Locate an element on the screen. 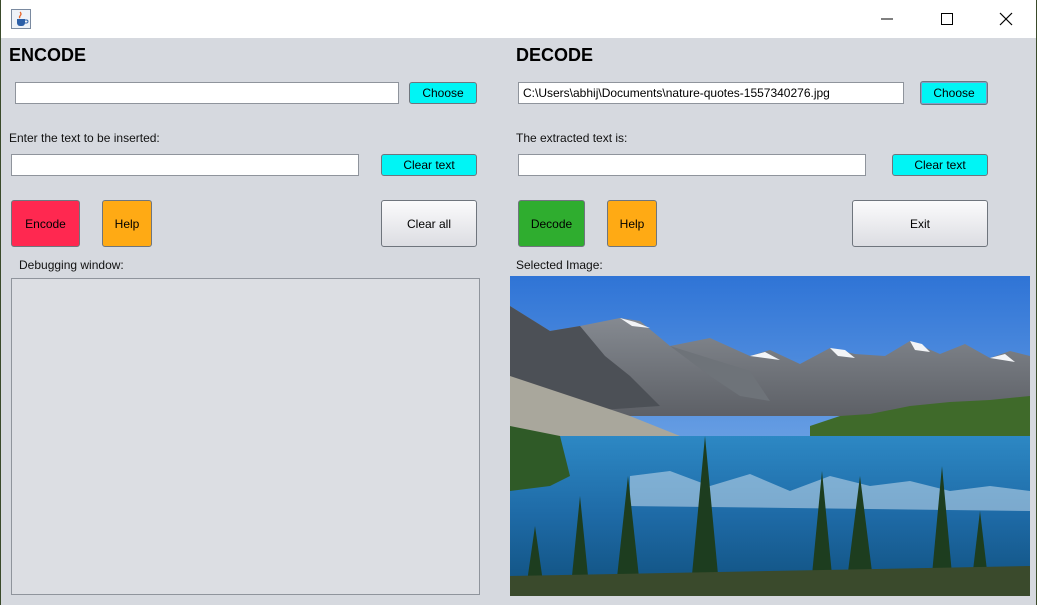 The width and height of the screenshot is (1037, 605). encode-clear-text-button: Clear text is located at coordinates (429, 165).